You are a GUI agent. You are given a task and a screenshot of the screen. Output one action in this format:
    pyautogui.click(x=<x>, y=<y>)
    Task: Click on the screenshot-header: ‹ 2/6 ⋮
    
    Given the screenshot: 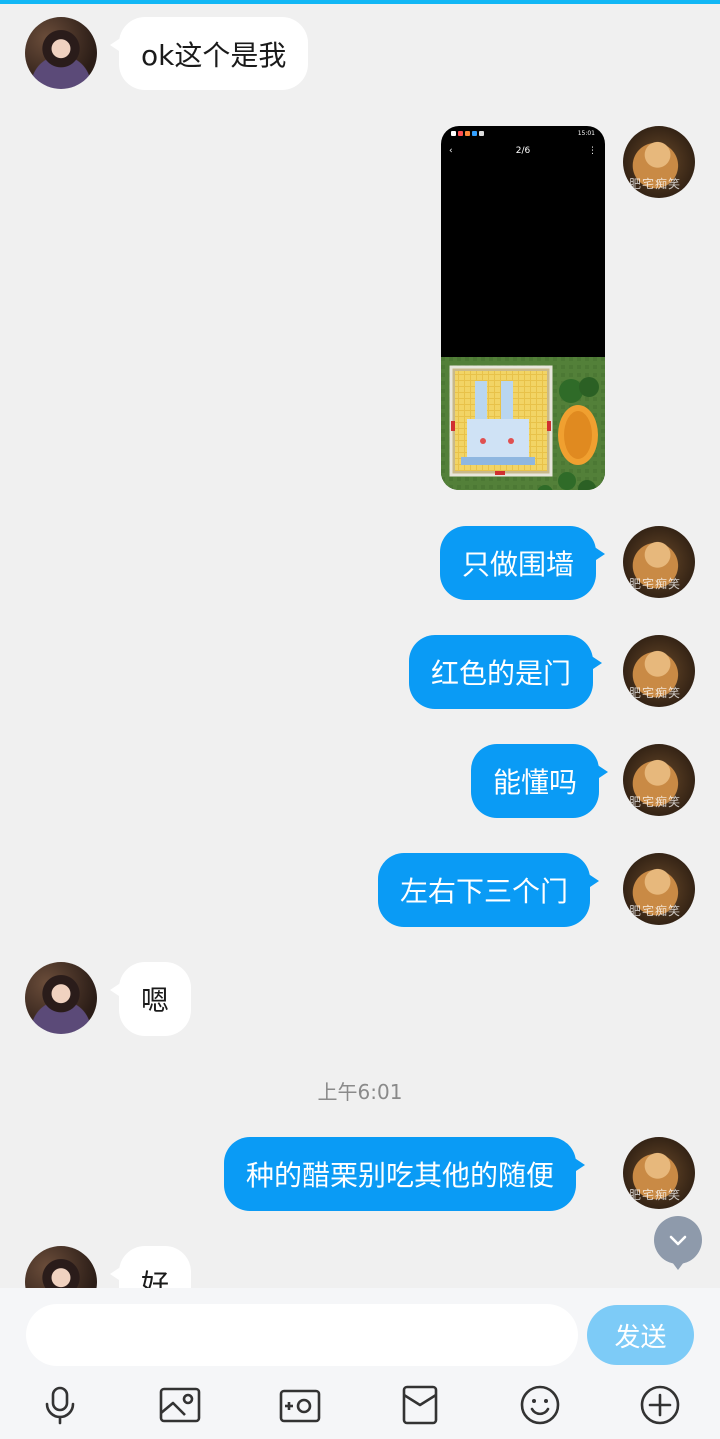 What is the action you would take?
    pyautogui.click(x=523, y=153)
    